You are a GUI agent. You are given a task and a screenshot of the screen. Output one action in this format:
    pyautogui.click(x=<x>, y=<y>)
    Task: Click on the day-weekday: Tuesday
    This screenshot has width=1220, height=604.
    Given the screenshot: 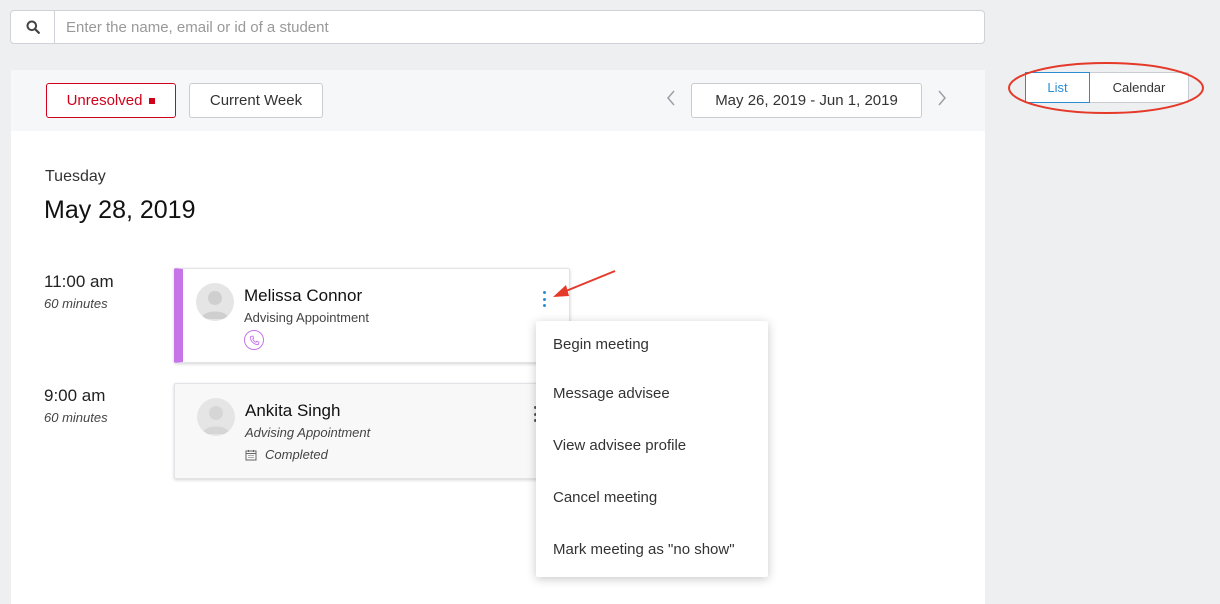 What is the action you would take?
    pyautogui.click(x=75, y=176)
    